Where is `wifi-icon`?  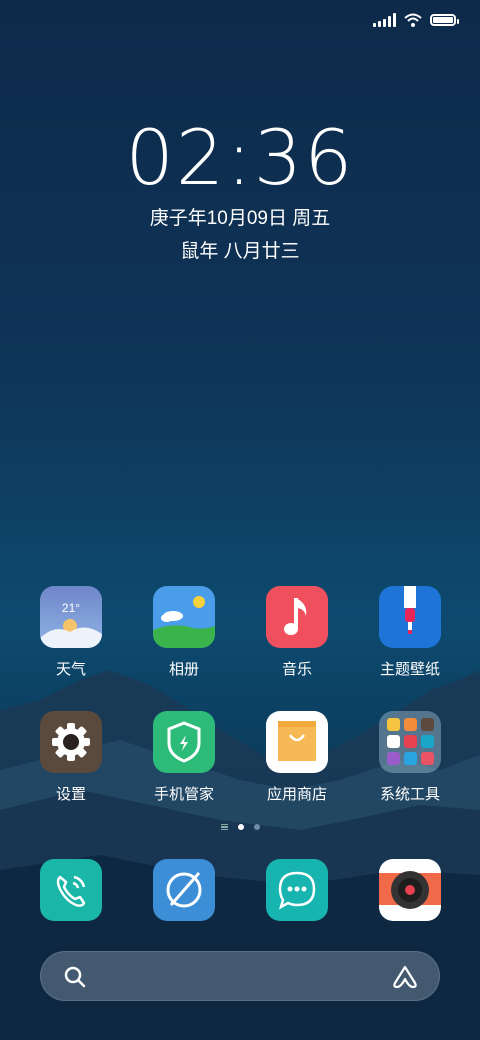 wifi-icon is located at coordinates (413, 20).